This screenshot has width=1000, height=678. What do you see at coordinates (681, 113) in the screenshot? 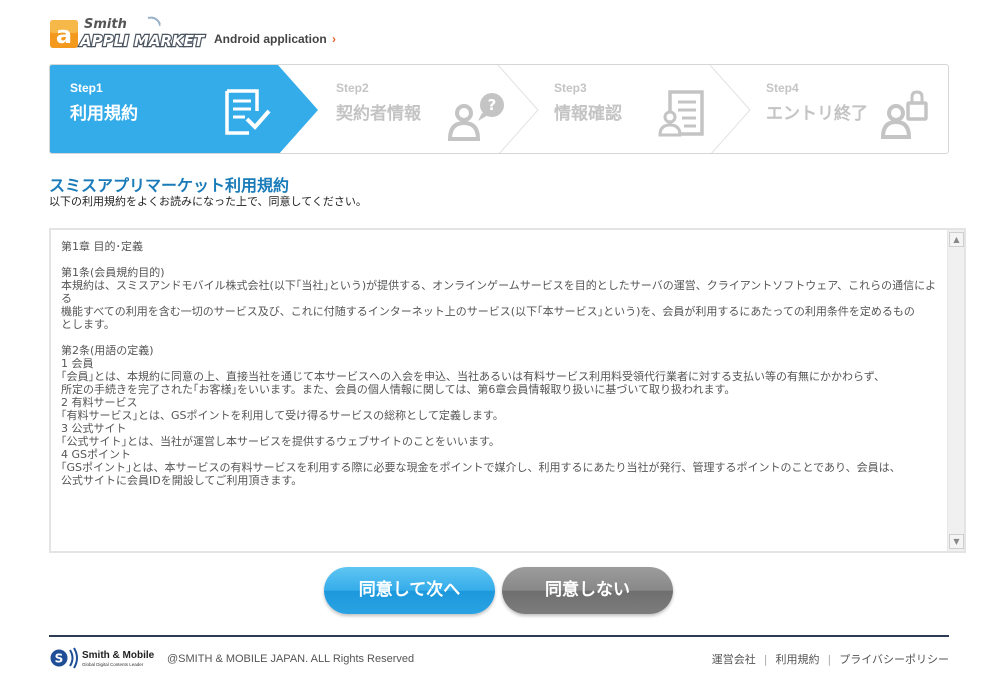
I see `user-document-icon` at bounding box center [681, 113].